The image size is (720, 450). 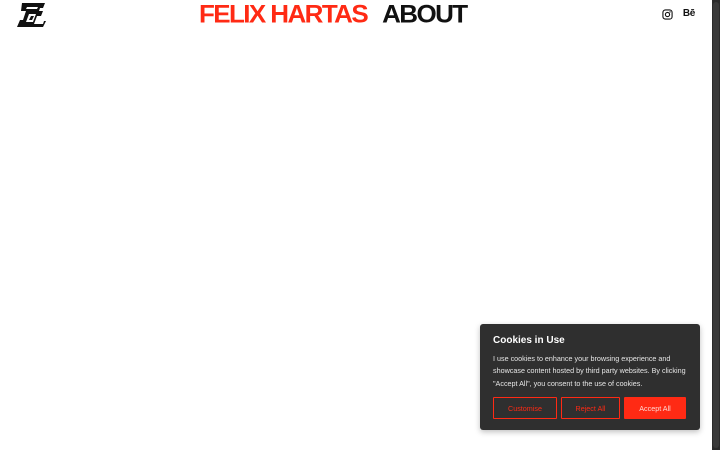 I want to click on instagram-icon, so click(x=668, y=14).